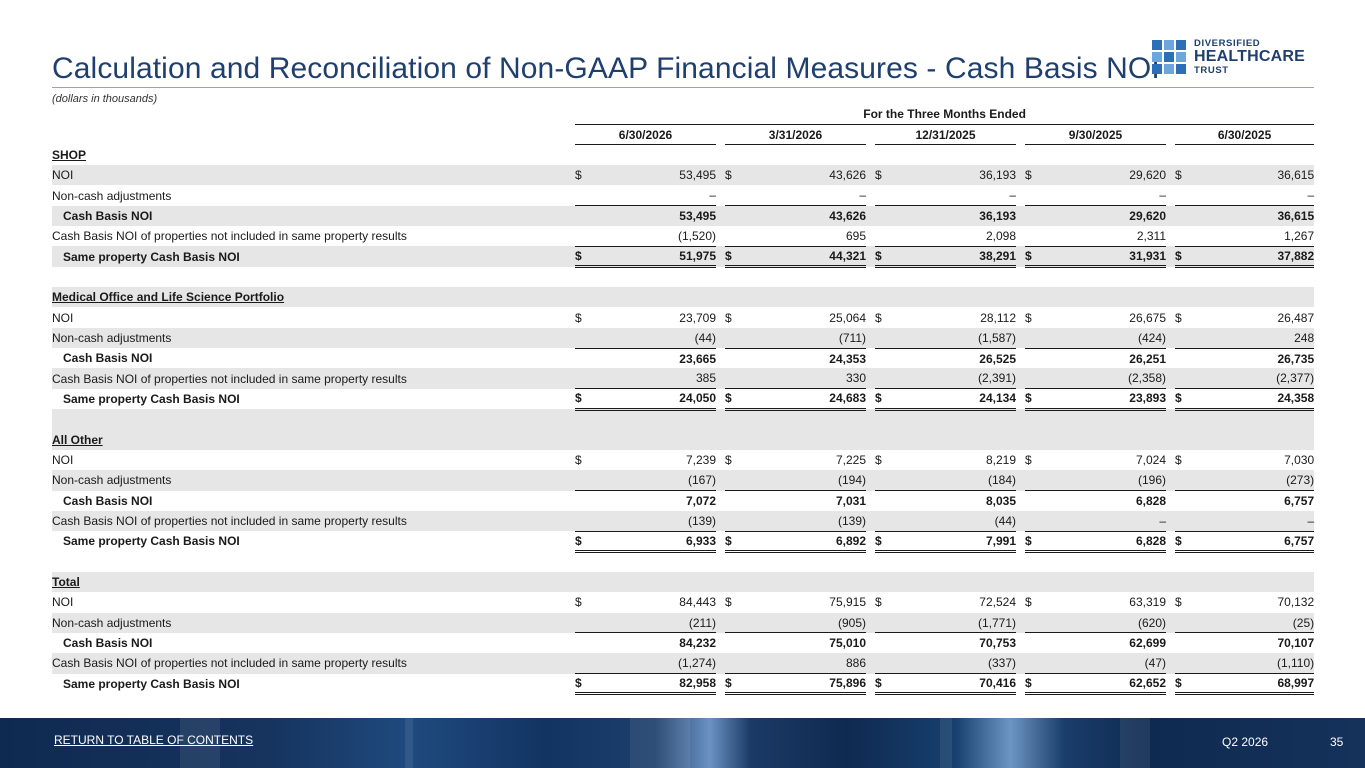 Image resolution: width=1365 pixels, height=768 pixels. Describe the element at coordinates (805, 542) in the screenshot. I see `value-cell: 6,892` at that location.